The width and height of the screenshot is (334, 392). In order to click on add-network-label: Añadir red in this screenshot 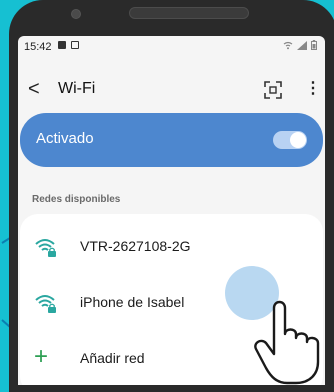, I will do `click(112, 358)`.